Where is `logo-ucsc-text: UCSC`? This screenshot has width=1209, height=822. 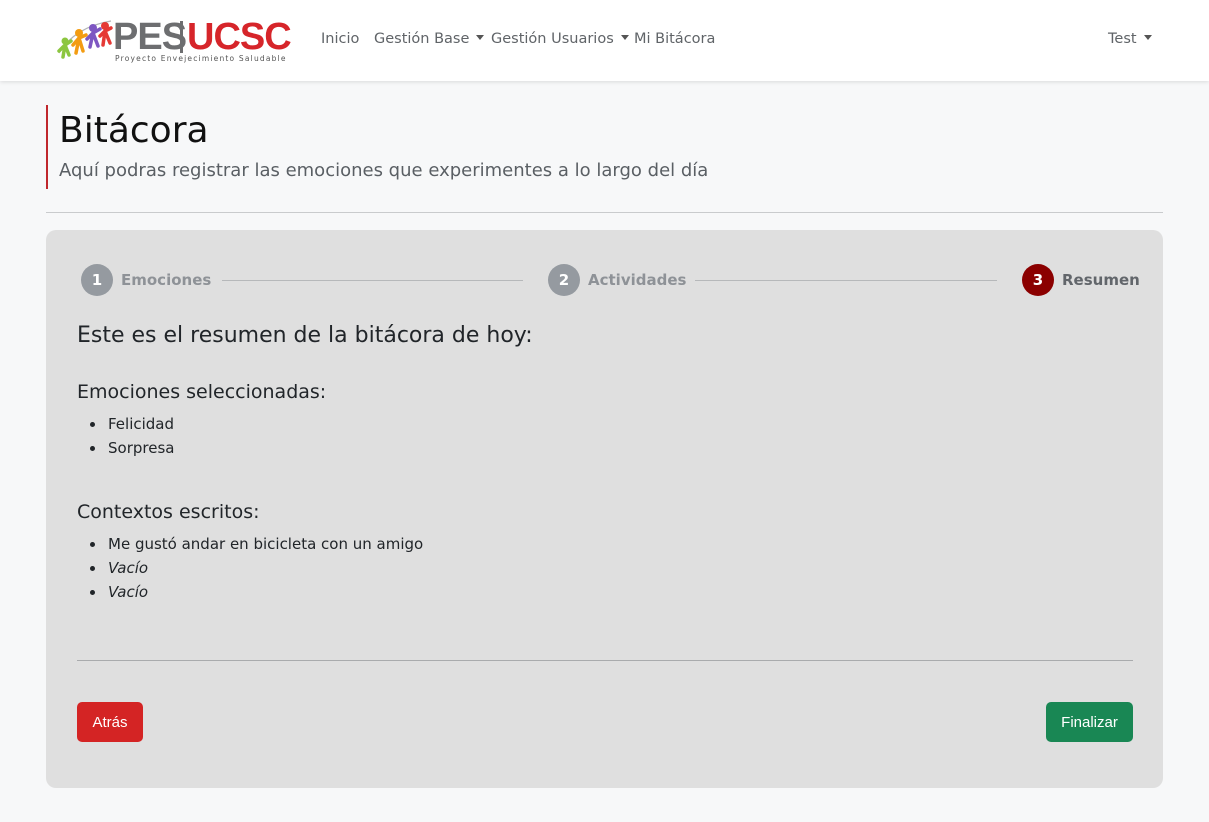
logo-ucsc-text: UCSC is located at coordinates (239, 37).